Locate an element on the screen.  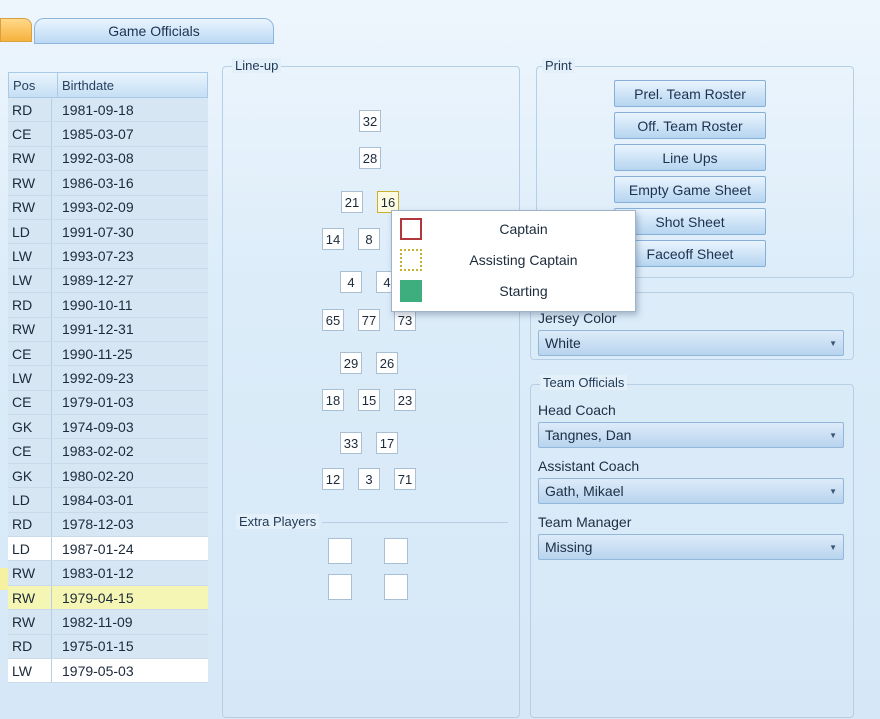
table-row: RW 1986-03-16 is located at coordinates (108, 183).